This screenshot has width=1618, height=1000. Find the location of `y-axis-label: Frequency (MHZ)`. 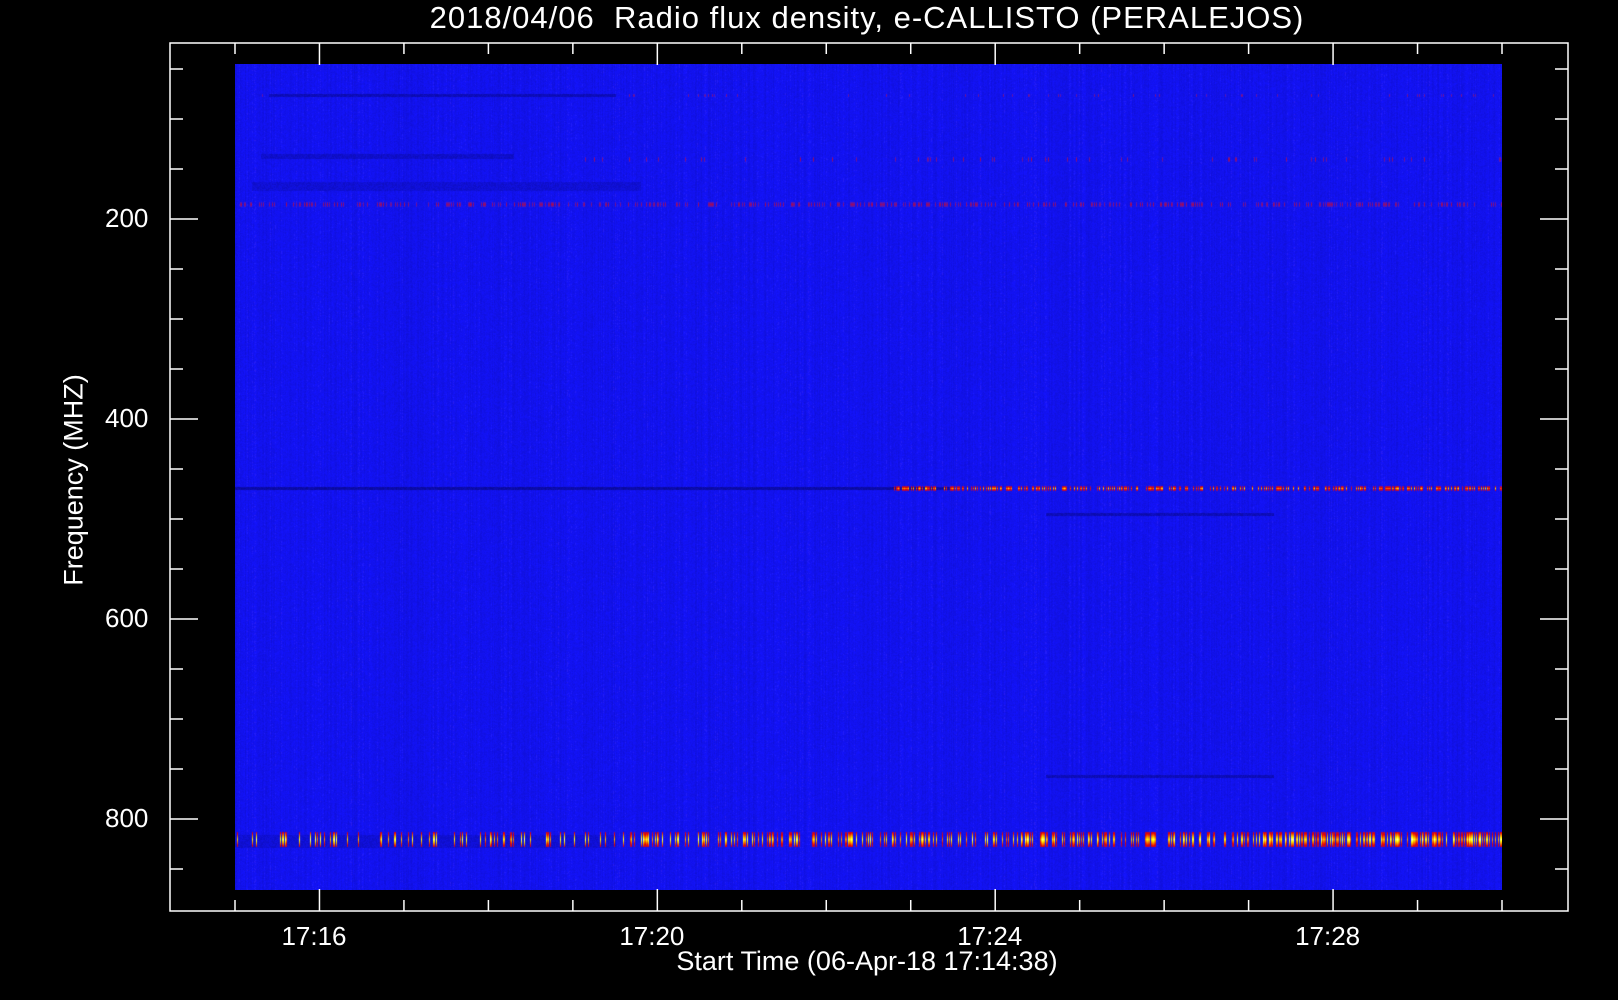

y-axis-label: Frequency (MHZ) is located at coordinates (73, 480).